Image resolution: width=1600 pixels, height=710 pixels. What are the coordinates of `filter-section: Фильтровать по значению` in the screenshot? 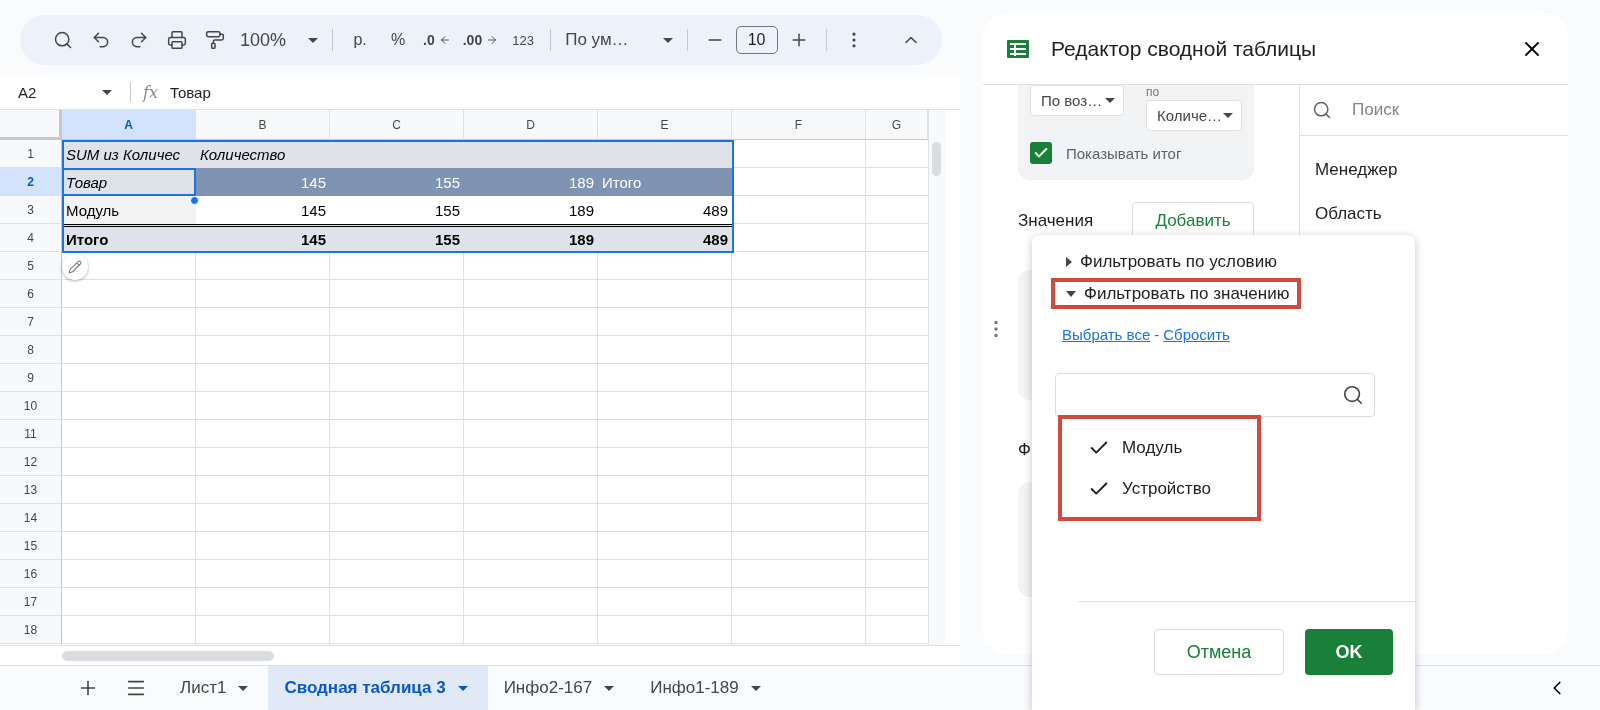 It's located at (1176, 293).